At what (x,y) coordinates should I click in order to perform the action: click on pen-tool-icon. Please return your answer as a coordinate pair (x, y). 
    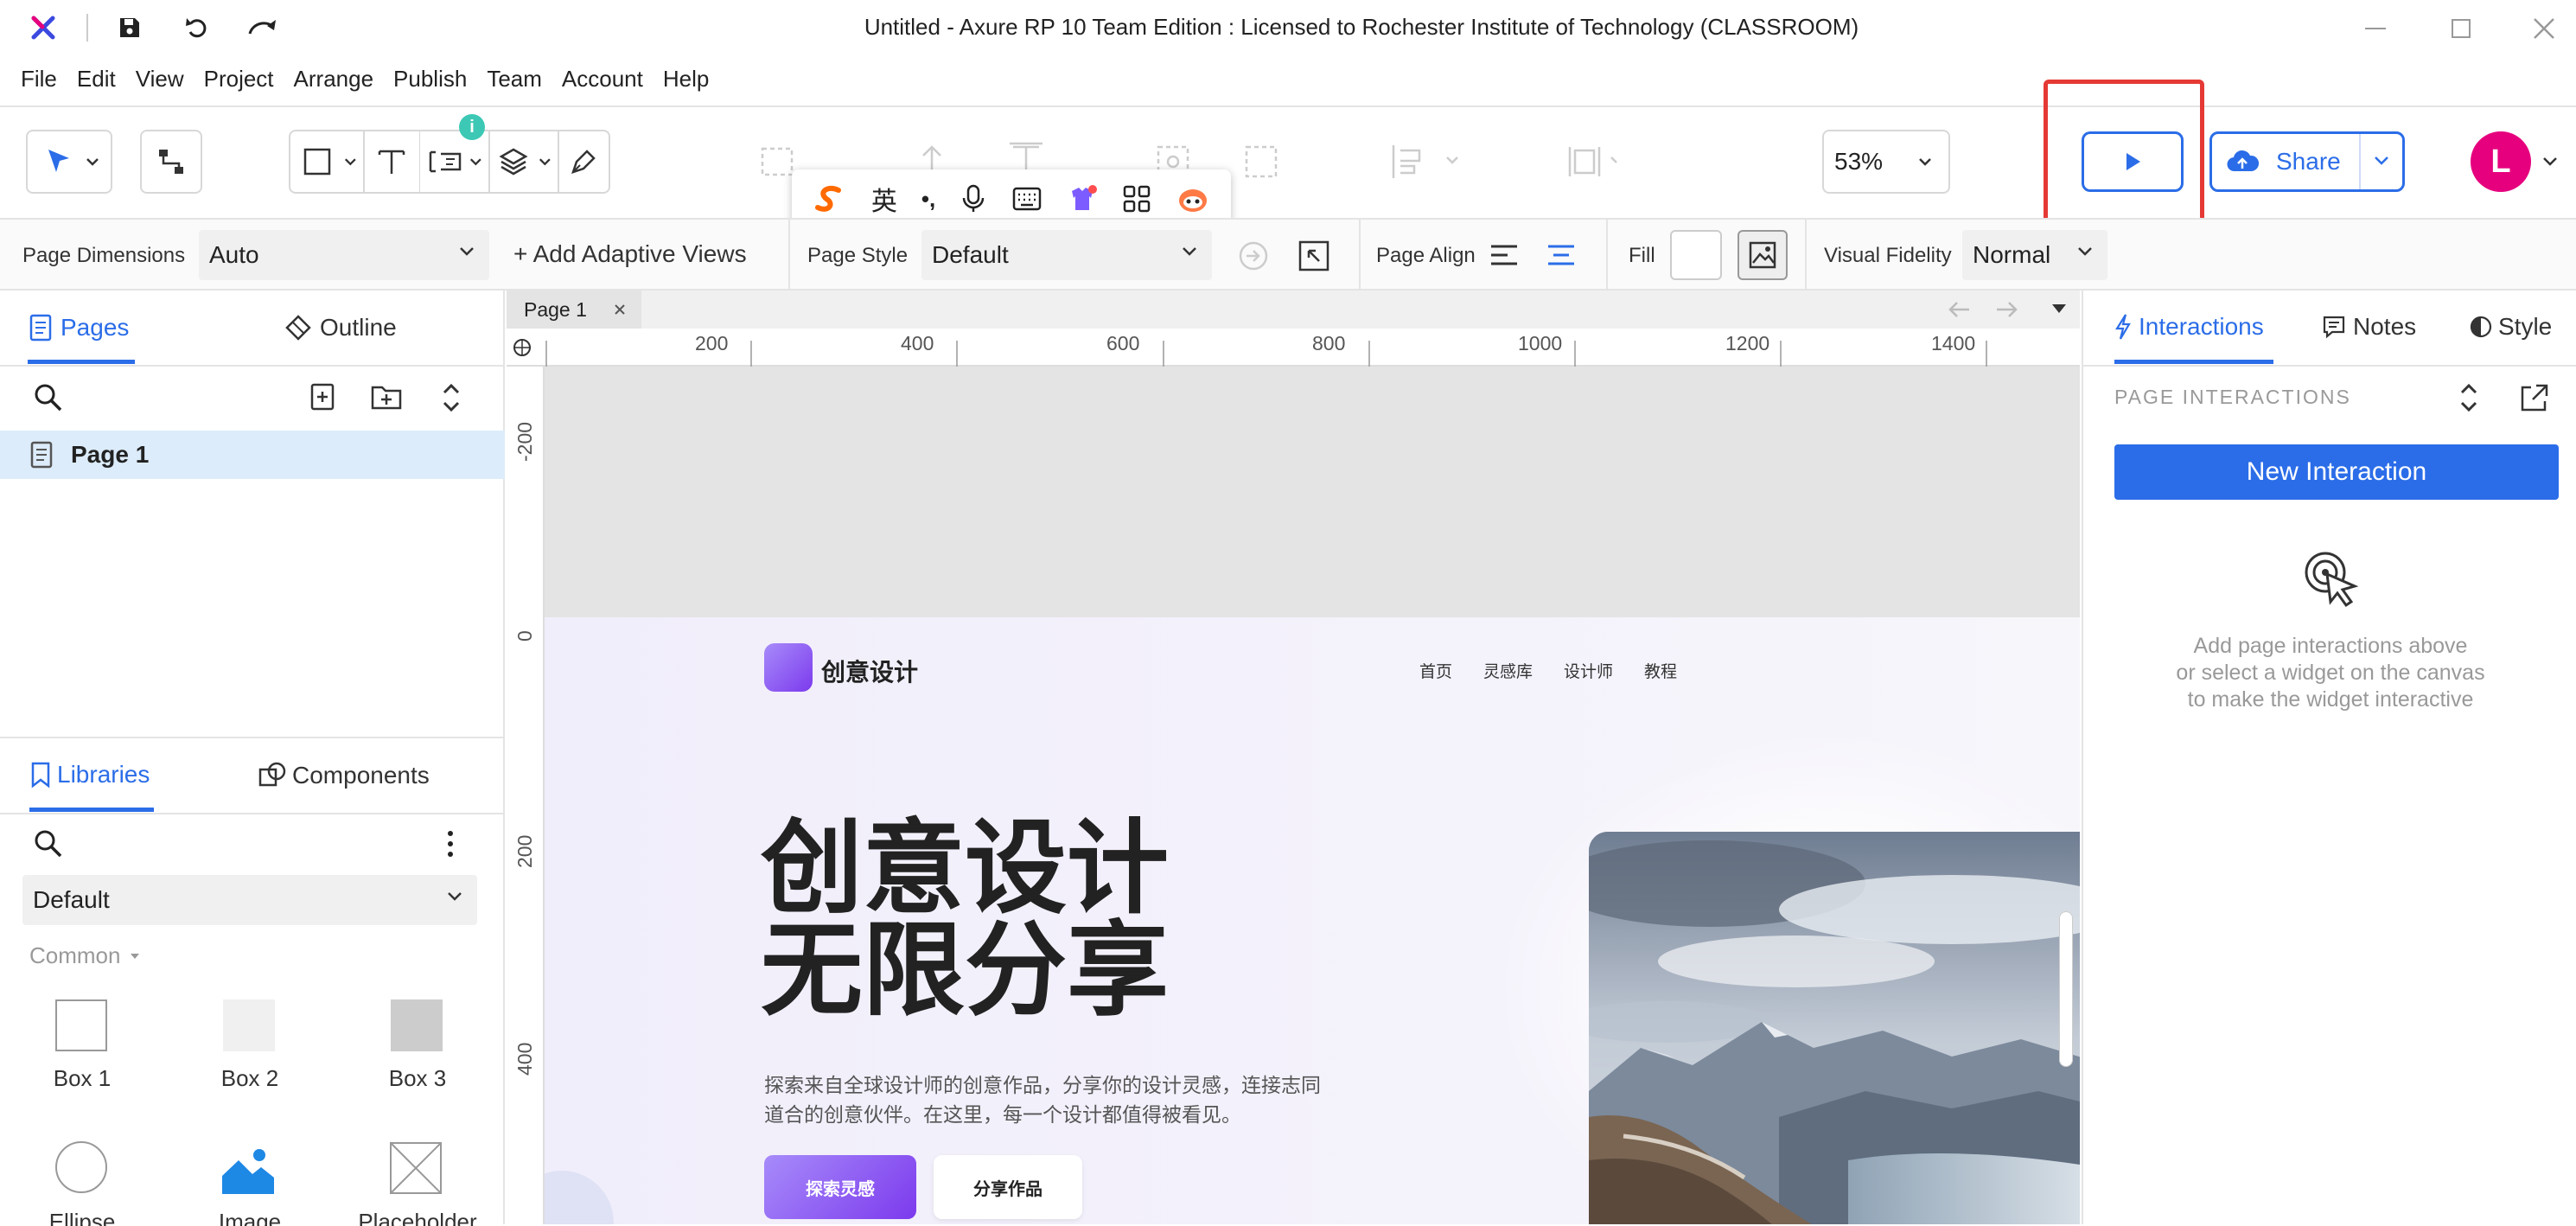
    Looking at the image, I should click on (584, 162).